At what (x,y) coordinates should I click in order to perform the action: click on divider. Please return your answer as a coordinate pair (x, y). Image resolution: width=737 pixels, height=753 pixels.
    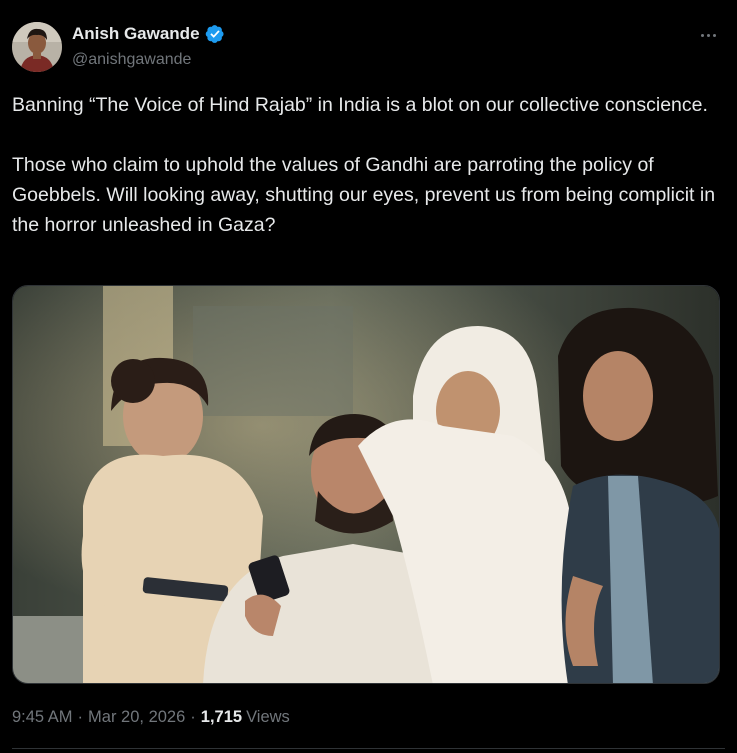
    Looking at the image, I should click on (368, 748).